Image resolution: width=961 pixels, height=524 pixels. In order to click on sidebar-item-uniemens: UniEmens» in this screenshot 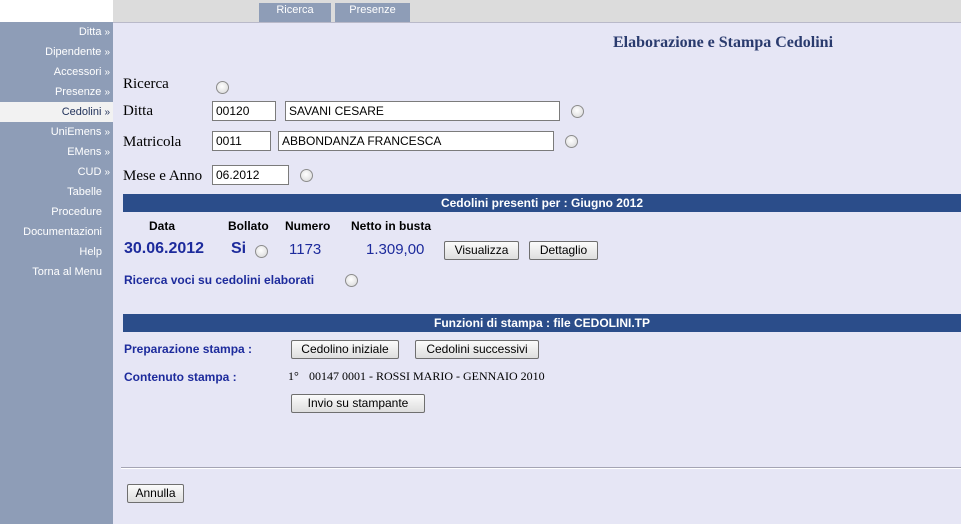, I will do `click(56, 132)`.